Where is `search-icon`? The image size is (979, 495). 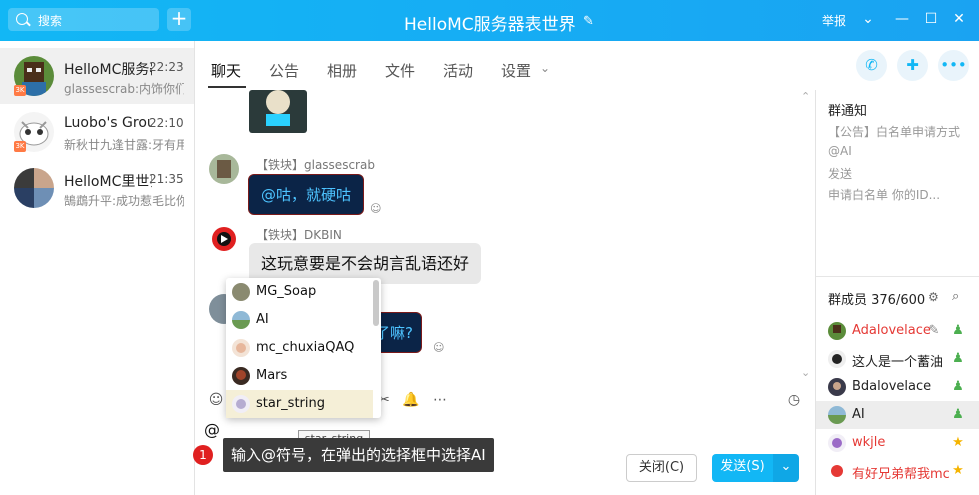 search-icon is located at coordinates (22, 19).